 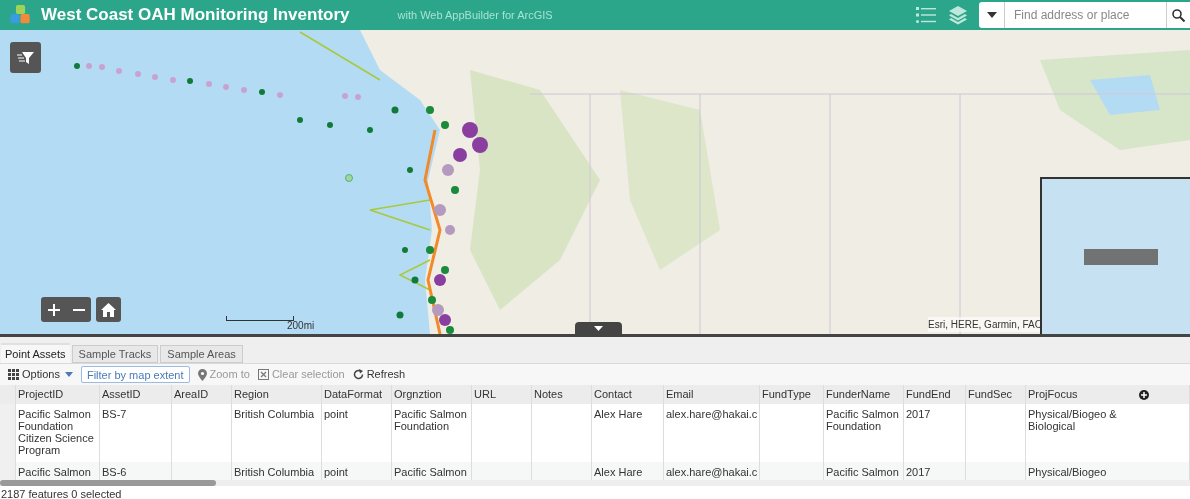 I want to click on search-button, so click(x=1178, y=15).